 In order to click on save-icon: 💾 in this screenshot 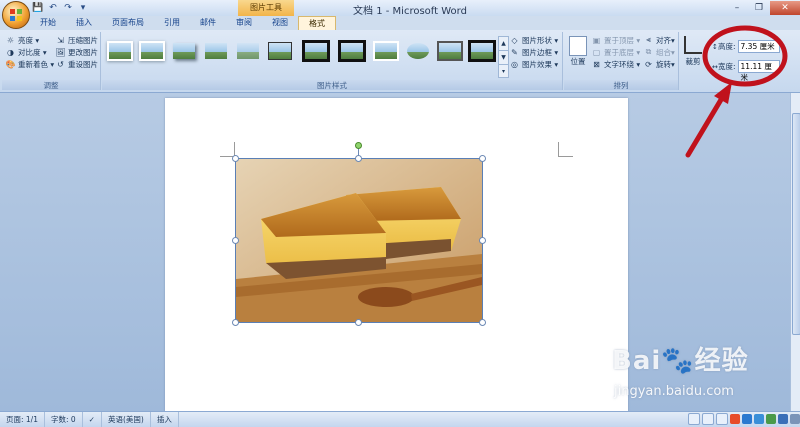, I will do `click(38, 8)`.